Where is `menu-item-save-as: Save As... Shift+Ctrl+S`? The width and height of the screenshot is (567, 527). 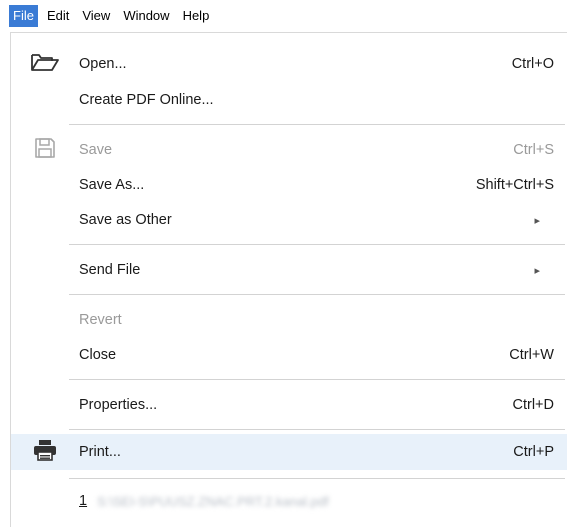
menu-item-save-as: Save As... Shift+Ctrl+S is located at coordinates (289, 185).